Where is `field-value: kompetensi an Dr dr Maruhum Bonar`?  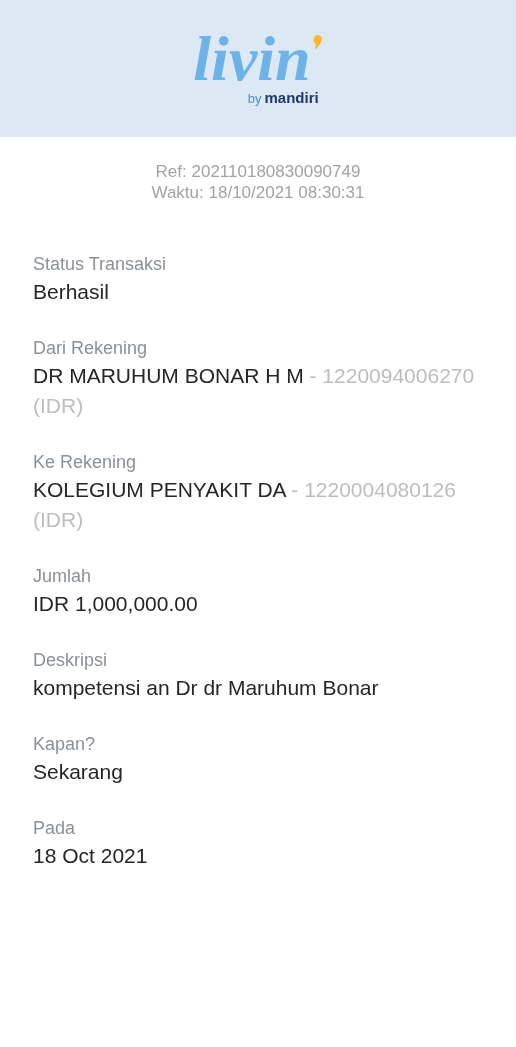 field-value: kompetensi an Dr dr Maruhum Bonar is located at coordinates (206, 688).